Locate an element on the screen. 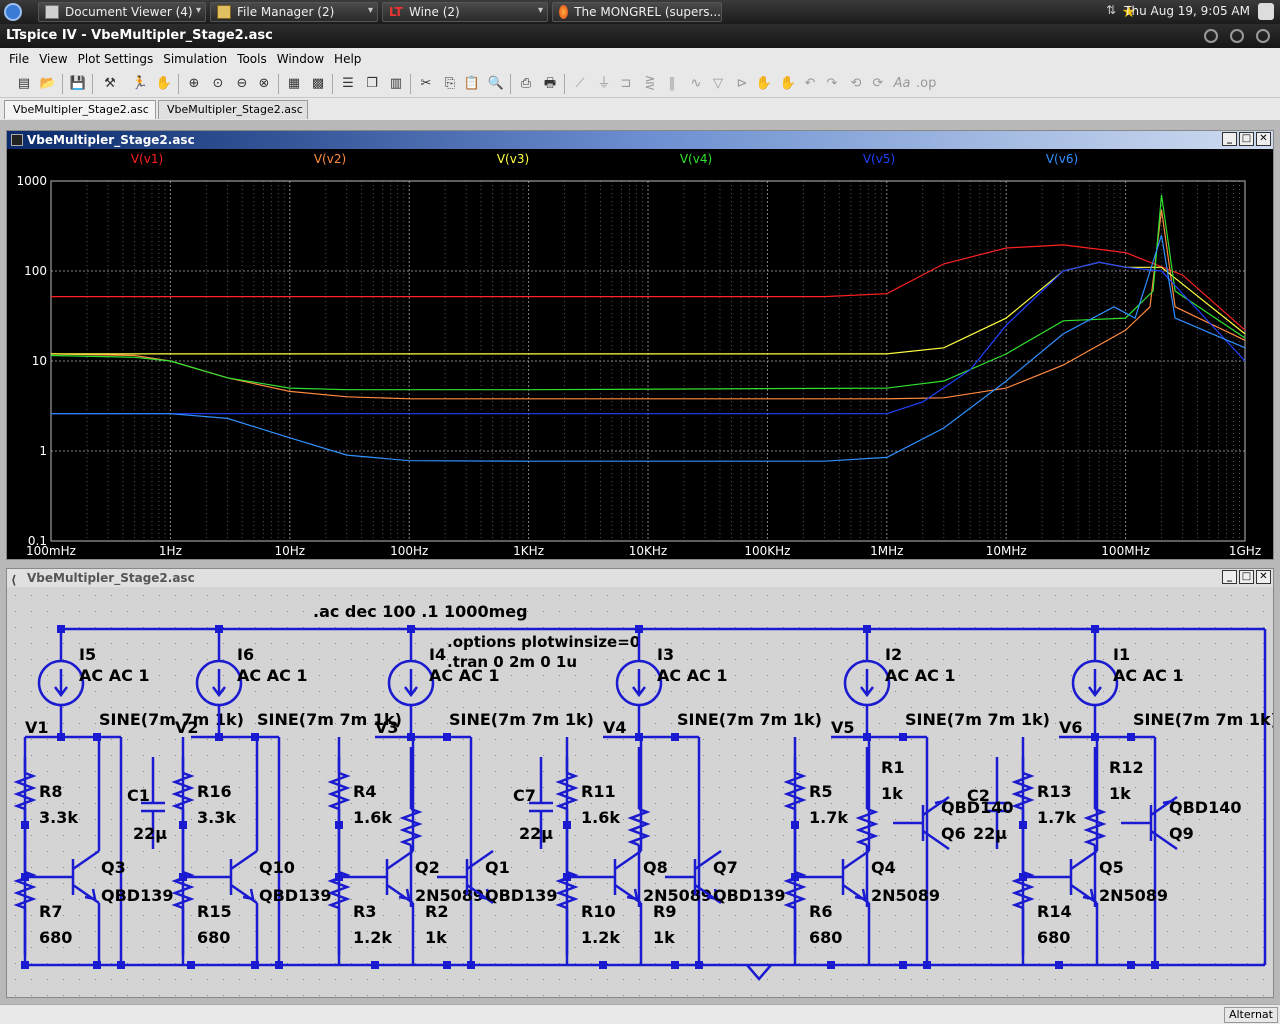  legend-entry: V(v1) is located at coordinates (147, 159).